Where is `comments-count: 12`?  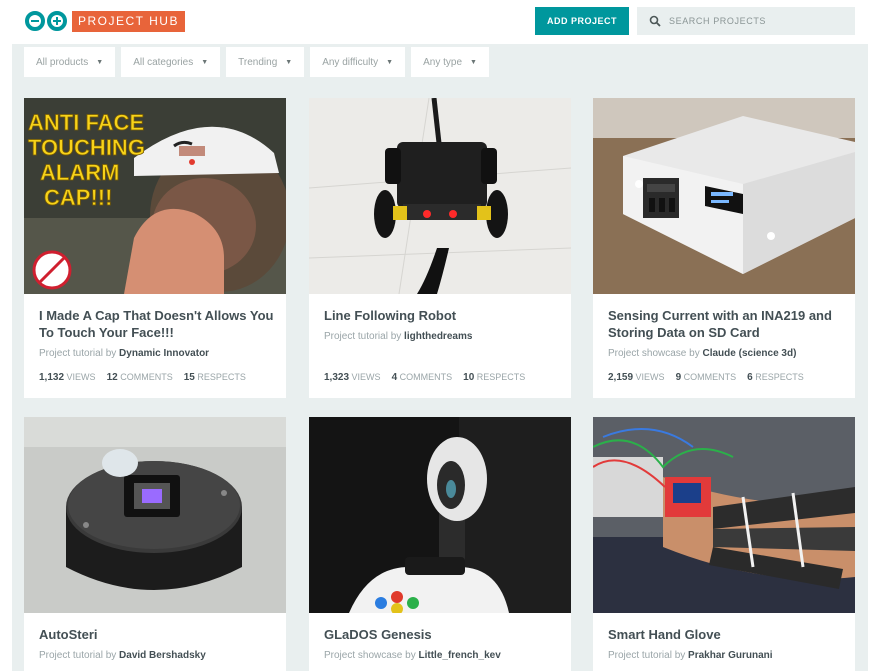 comments-count: 12 is located at coordinates (112, 377).